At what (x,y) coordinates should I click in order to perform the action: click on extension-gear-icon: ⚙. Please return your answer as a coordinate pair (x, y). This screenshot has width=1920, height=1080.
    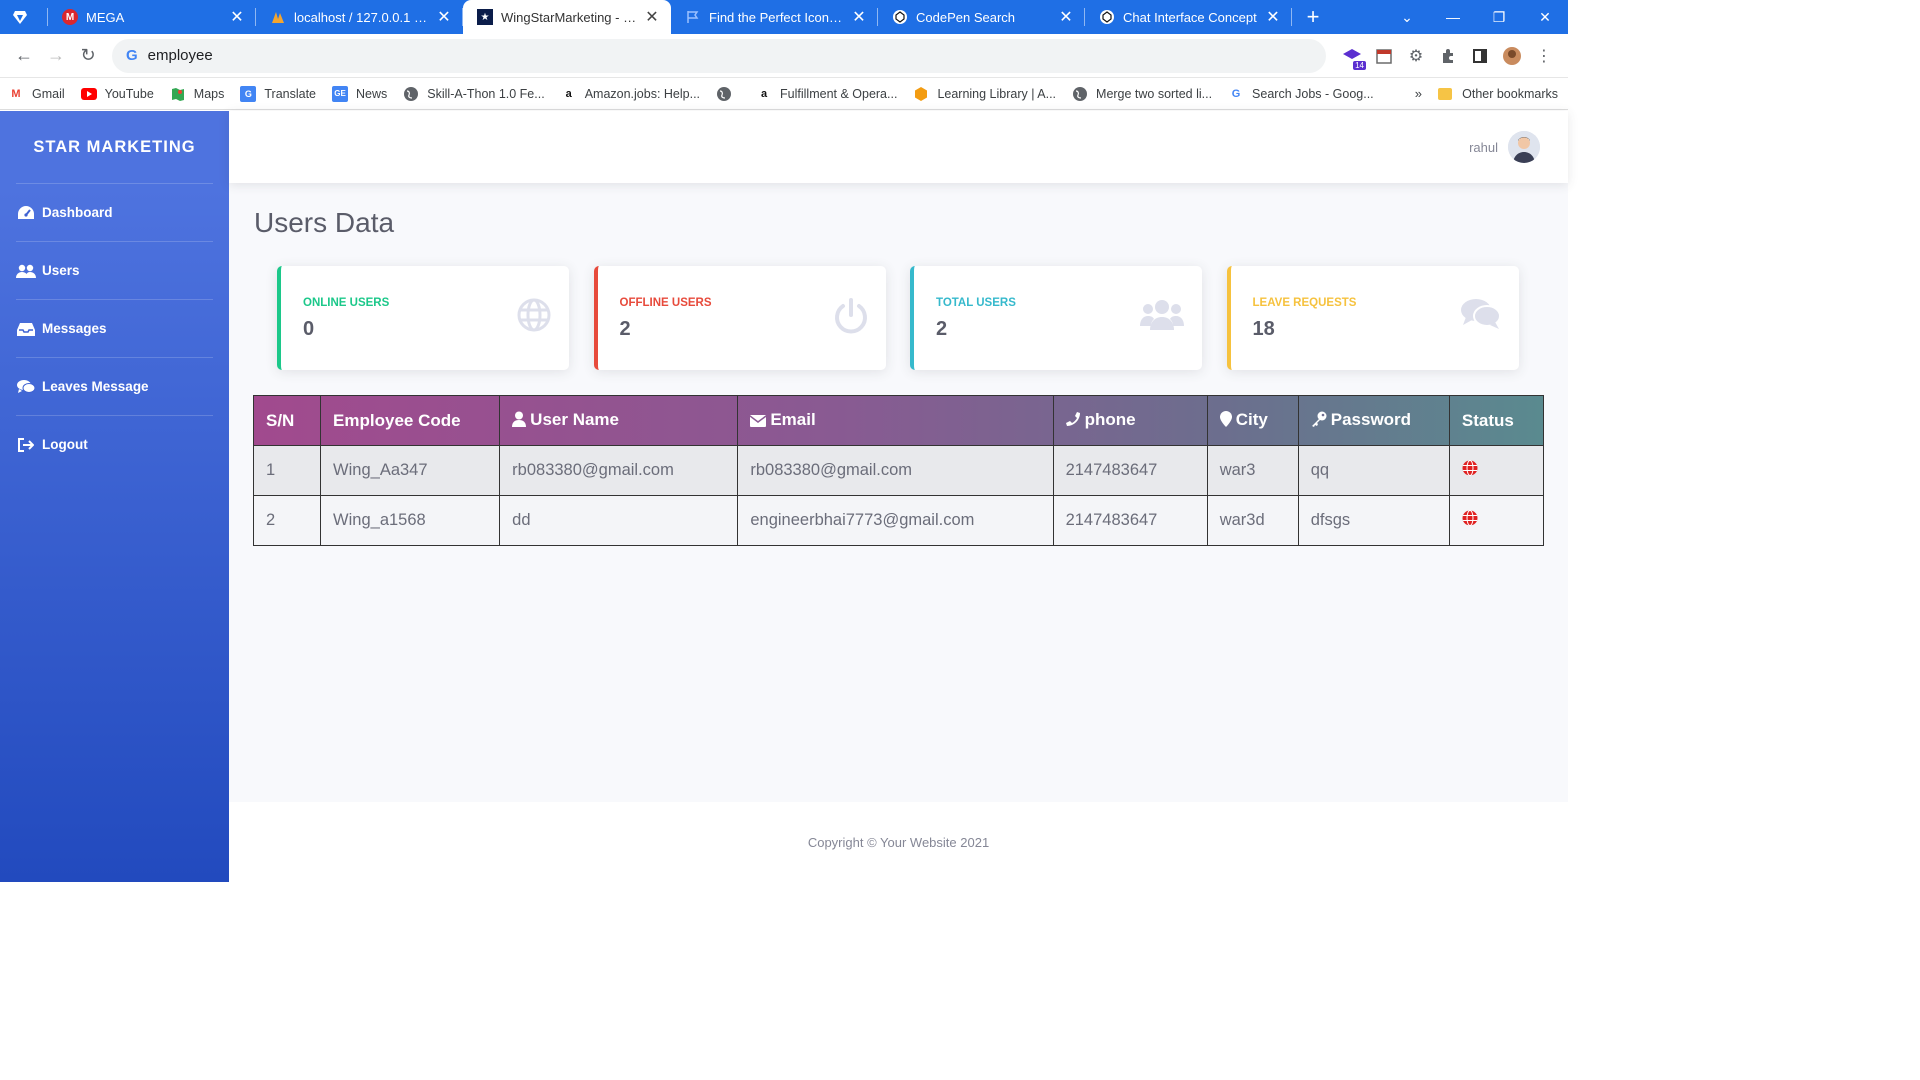
    Looking at the image, I should click on (1416, 56).